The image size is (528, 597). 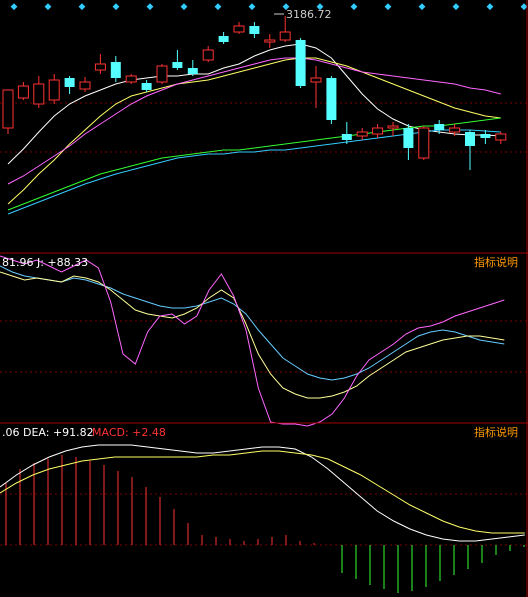 I want to click on macd-dea-label: .06 DEA: +91.82, so click(x=48, y=432).